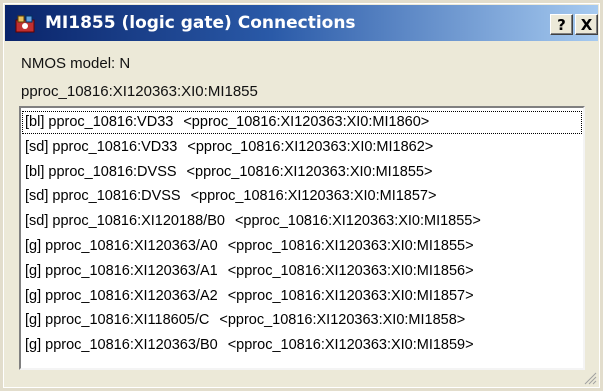 Image resolution: width=603 pixels, height=391 pixels. What do you see at coordinates (76, 63) in the screenshot?
I see `model-label: NMOS model: N` at bounding box center [76, 63].